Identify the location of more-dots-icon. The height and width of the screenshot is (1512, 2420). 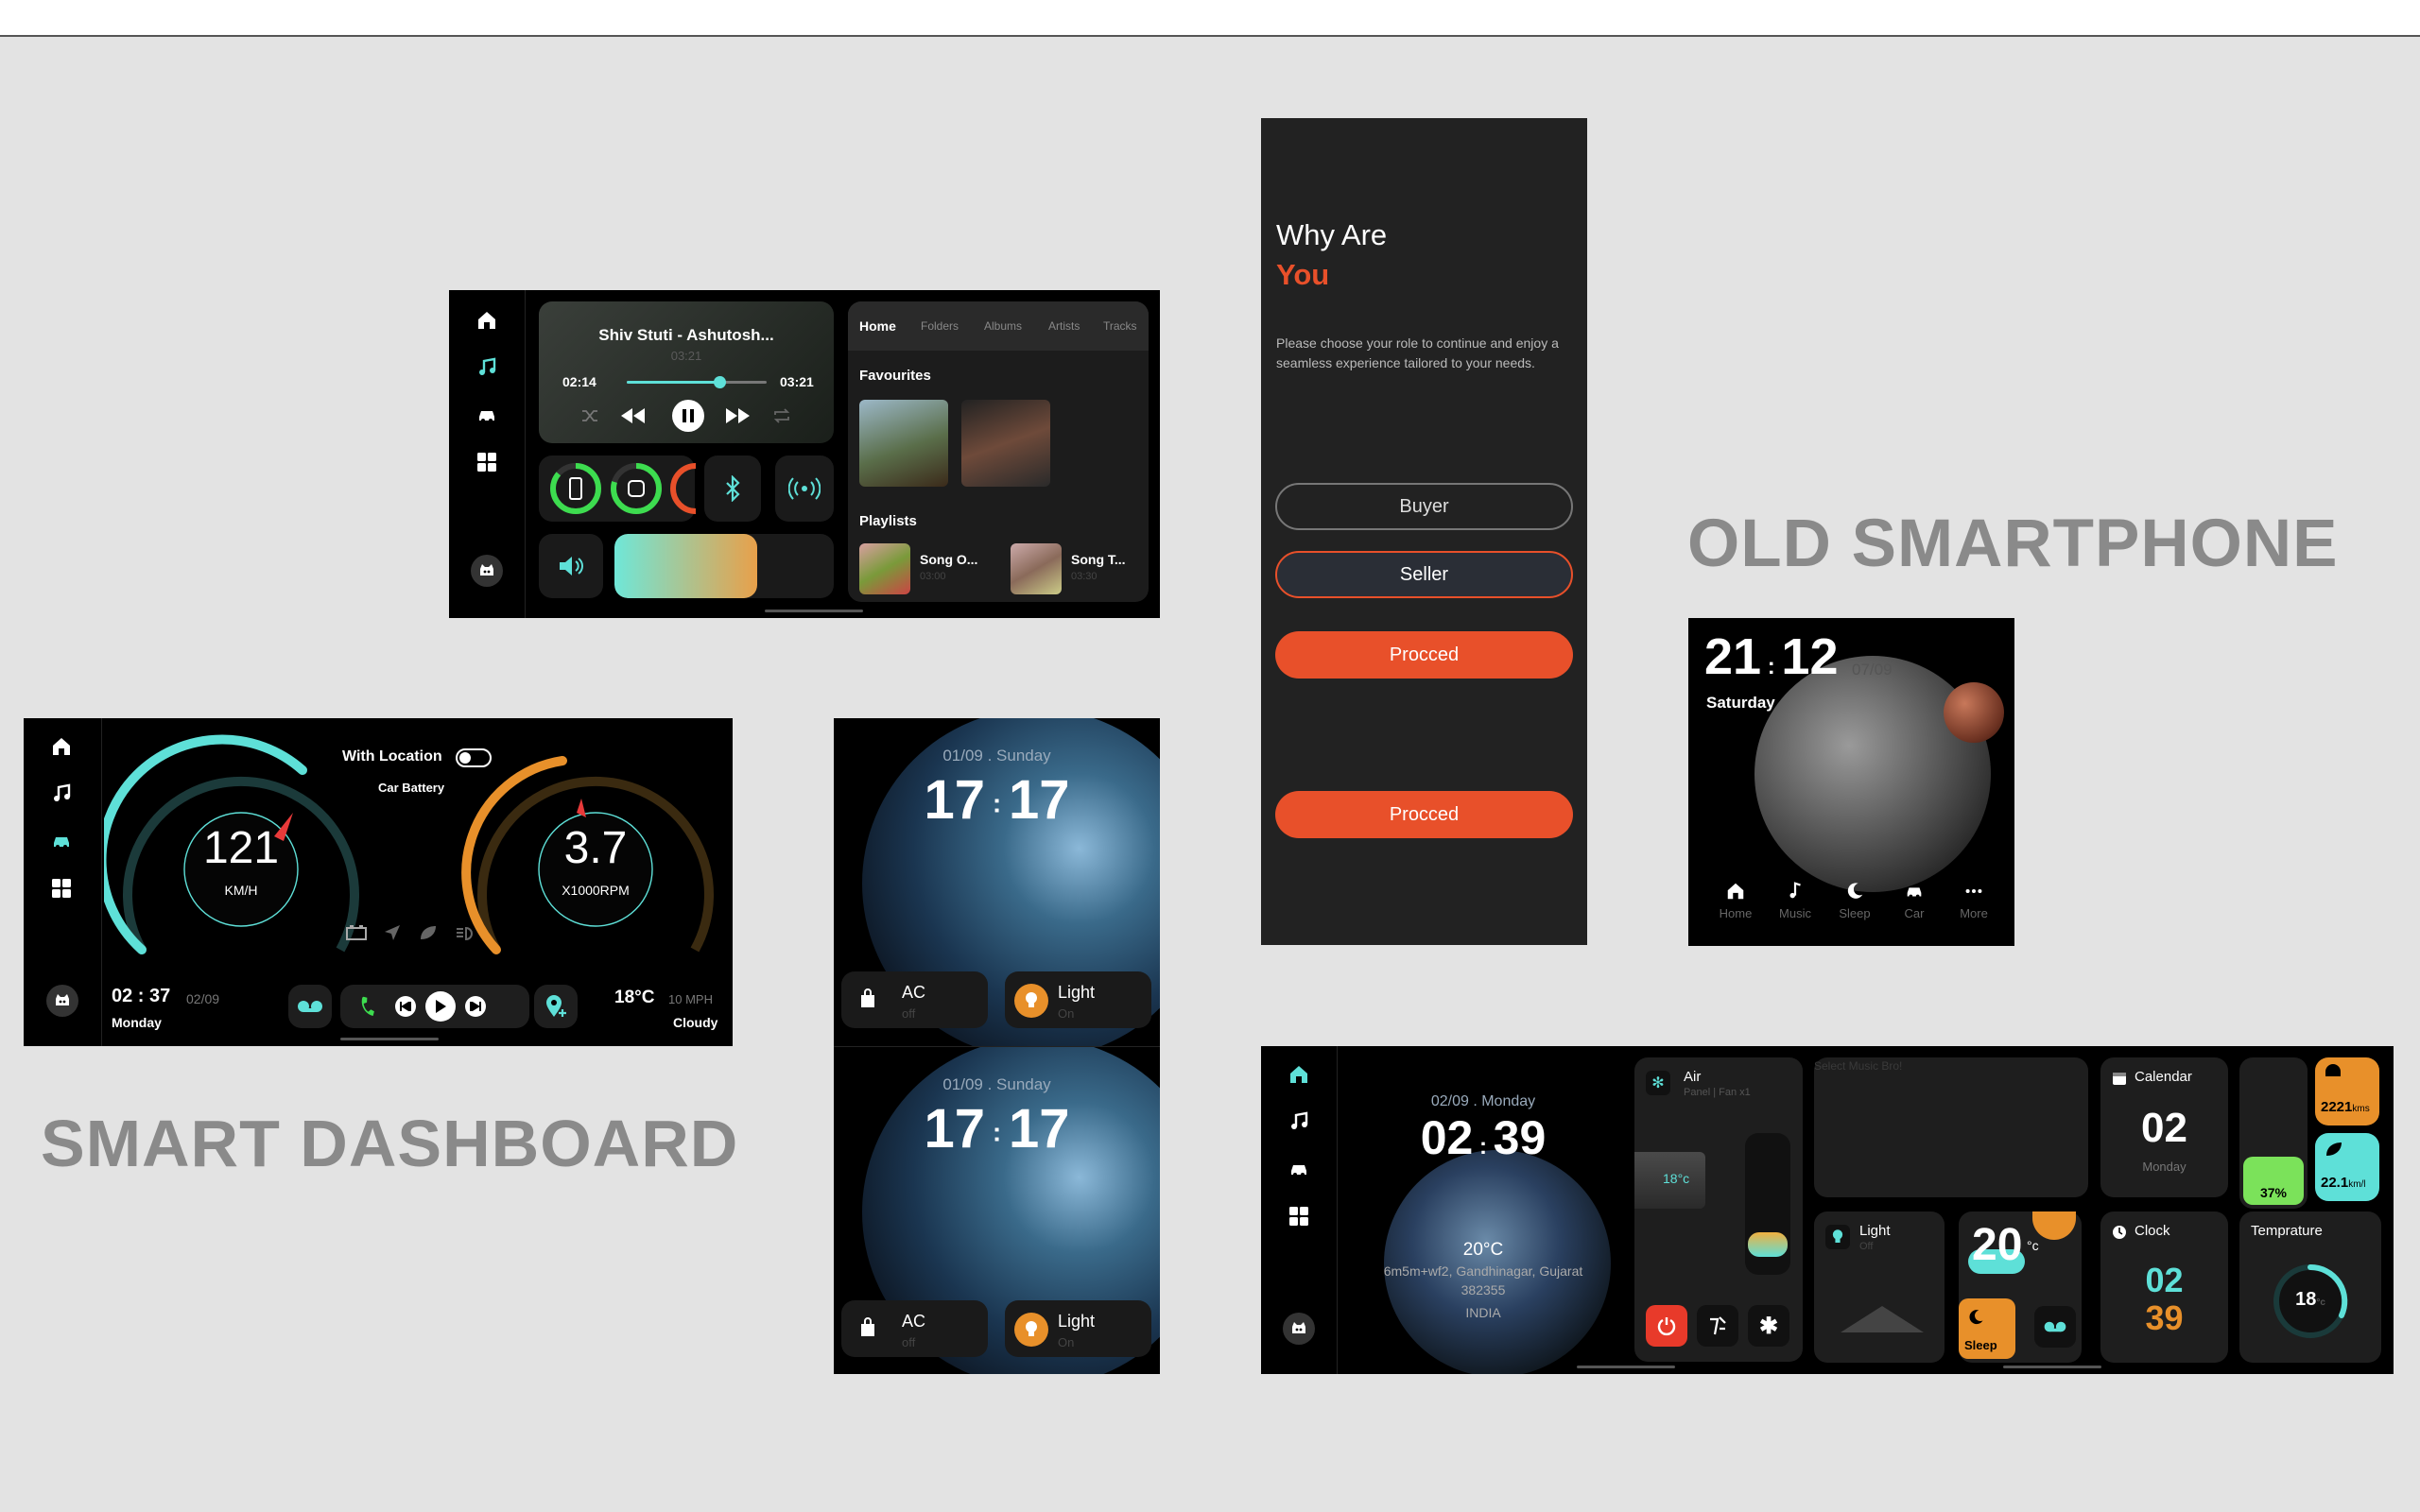
(1973, 891).